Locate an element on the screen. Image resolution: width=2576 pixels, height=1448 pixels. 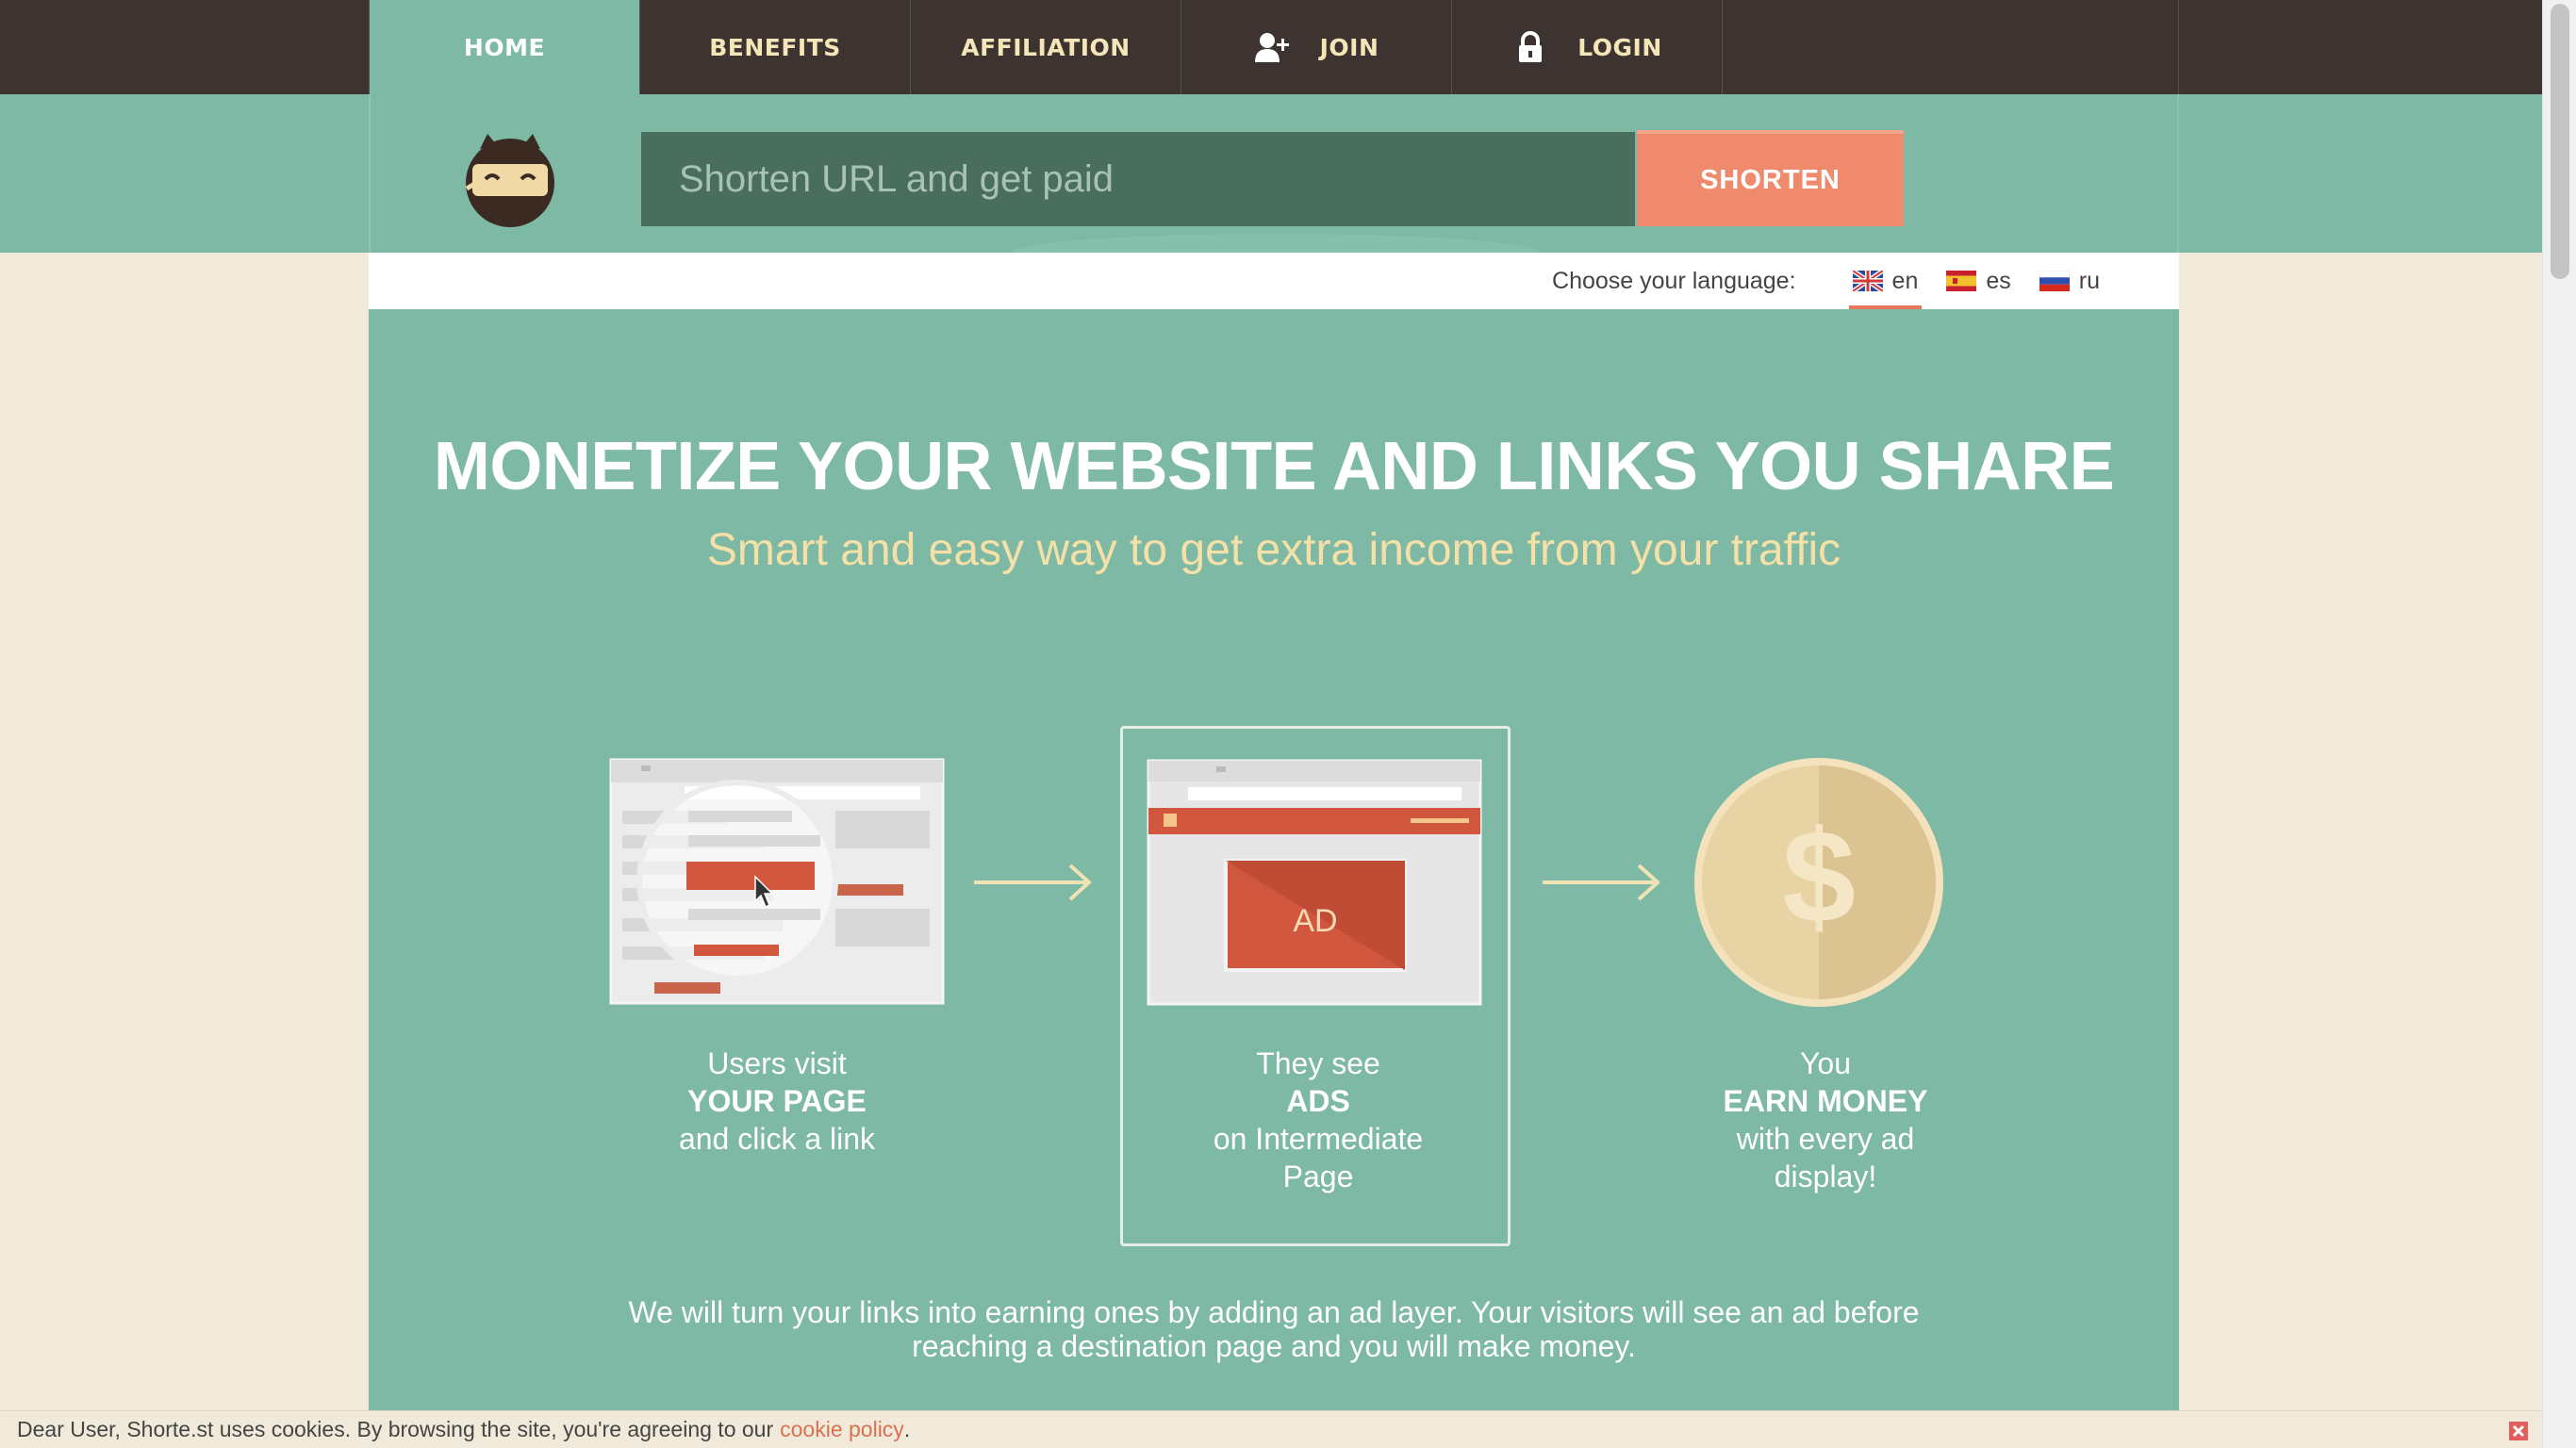
language-code: en is located at coordinates (1905, 280).